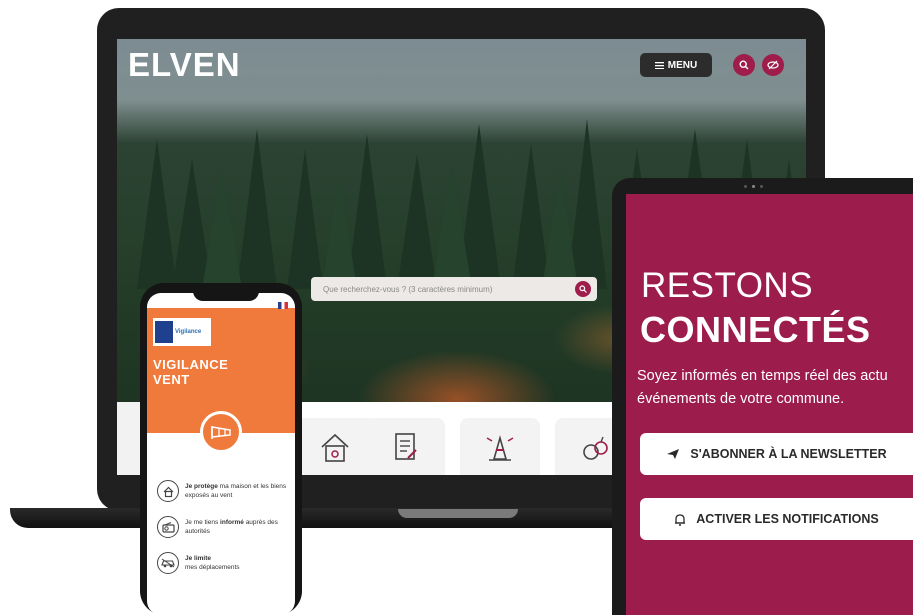  I want to click on quick-access-housing, so click(335, 446).